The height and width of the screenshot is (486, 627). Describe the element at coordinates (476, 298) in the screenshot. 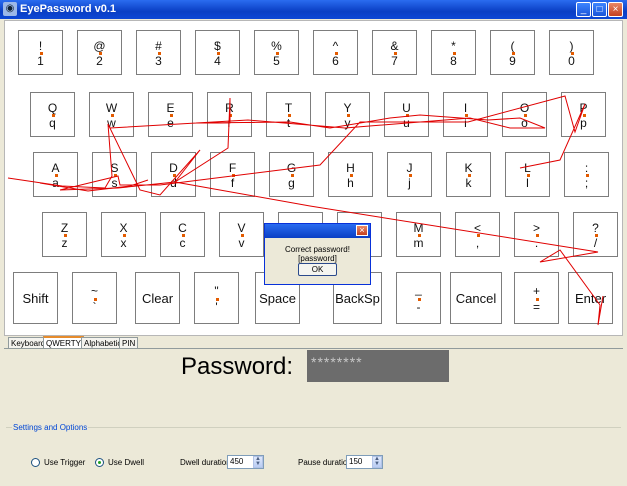

I see `cancel-key: Cancel` at that location.